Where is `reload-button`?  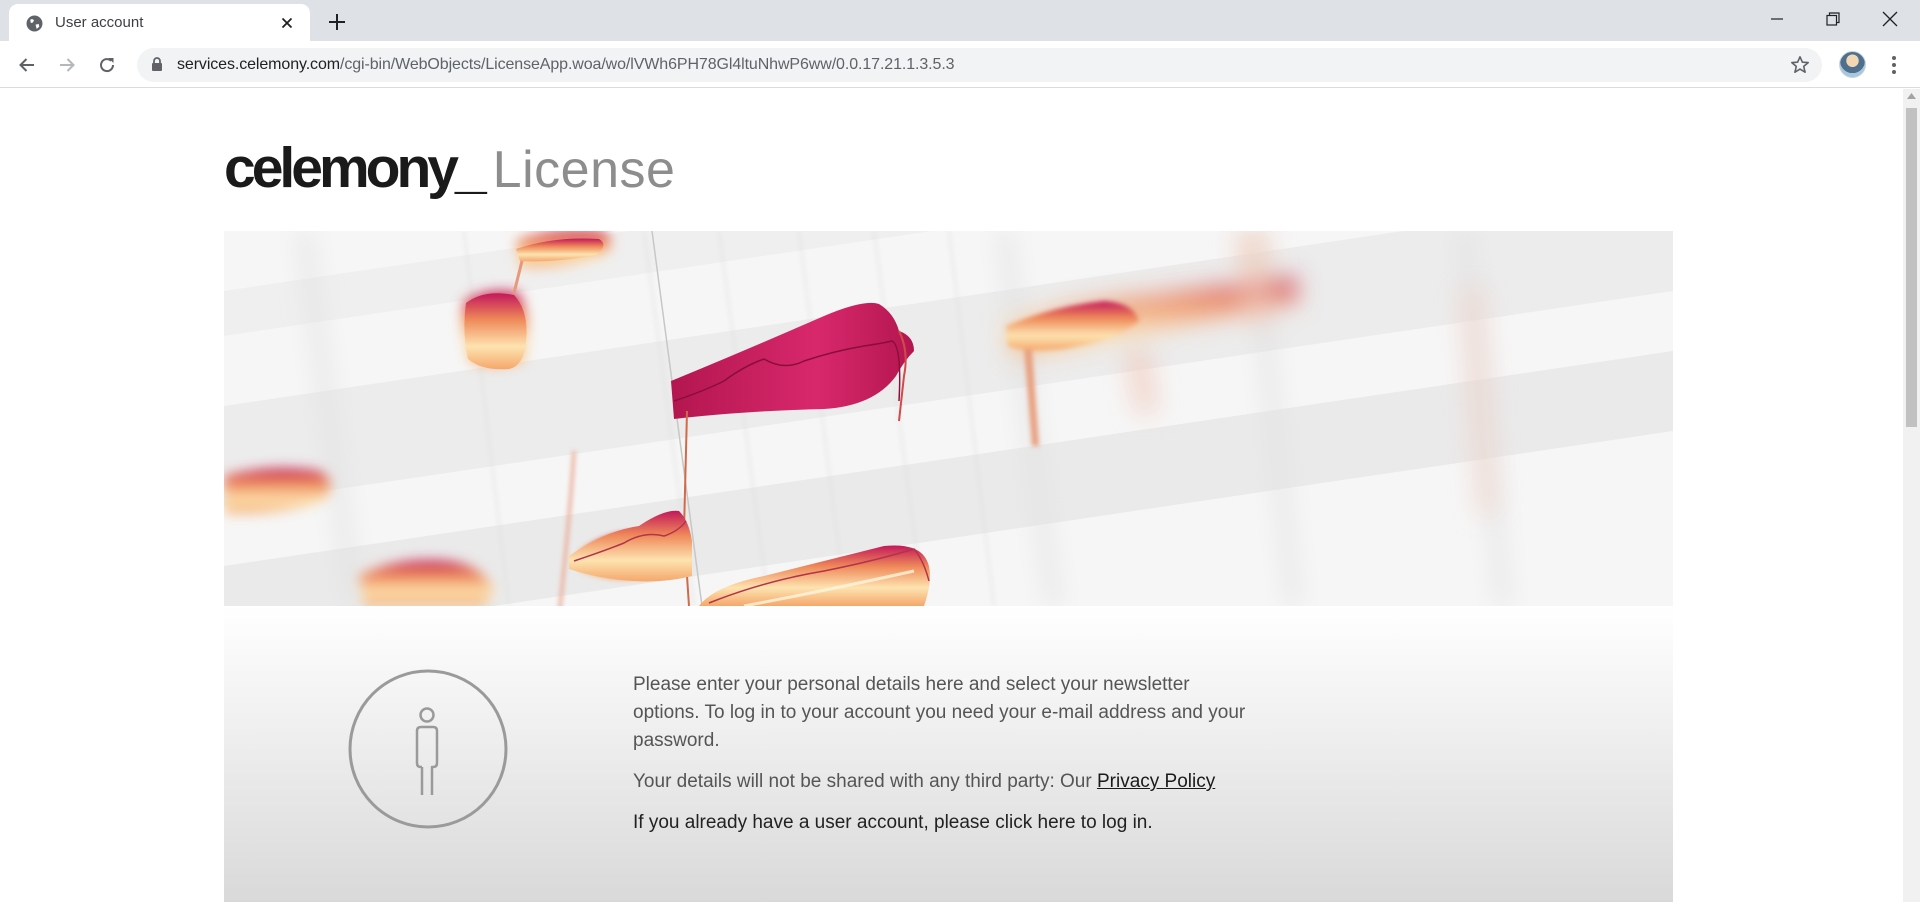 reload-button is located at coordinates (107, 65).